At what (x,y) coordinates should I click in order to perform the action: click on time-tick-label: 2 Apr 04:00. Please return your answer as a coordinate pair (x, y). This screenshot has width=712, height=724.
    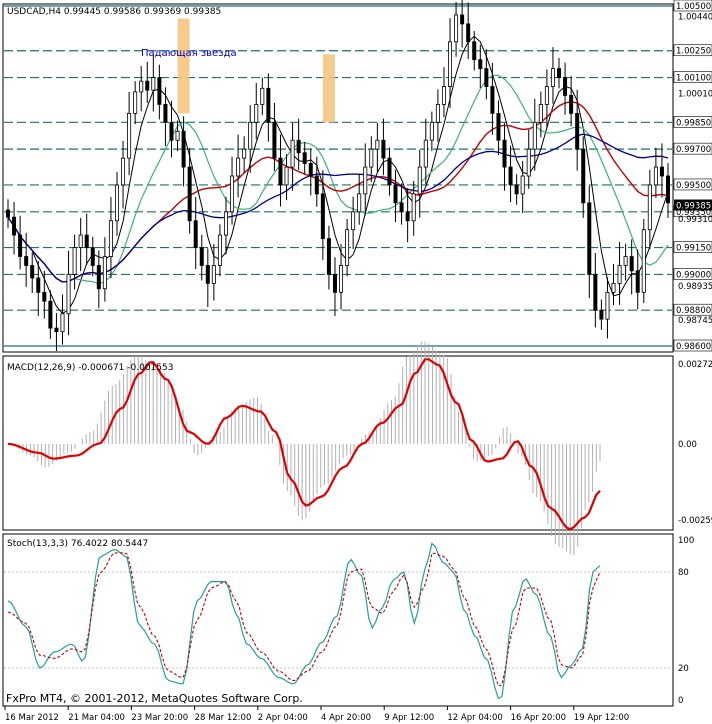
    Looking at the image, I should click on (283, 718).